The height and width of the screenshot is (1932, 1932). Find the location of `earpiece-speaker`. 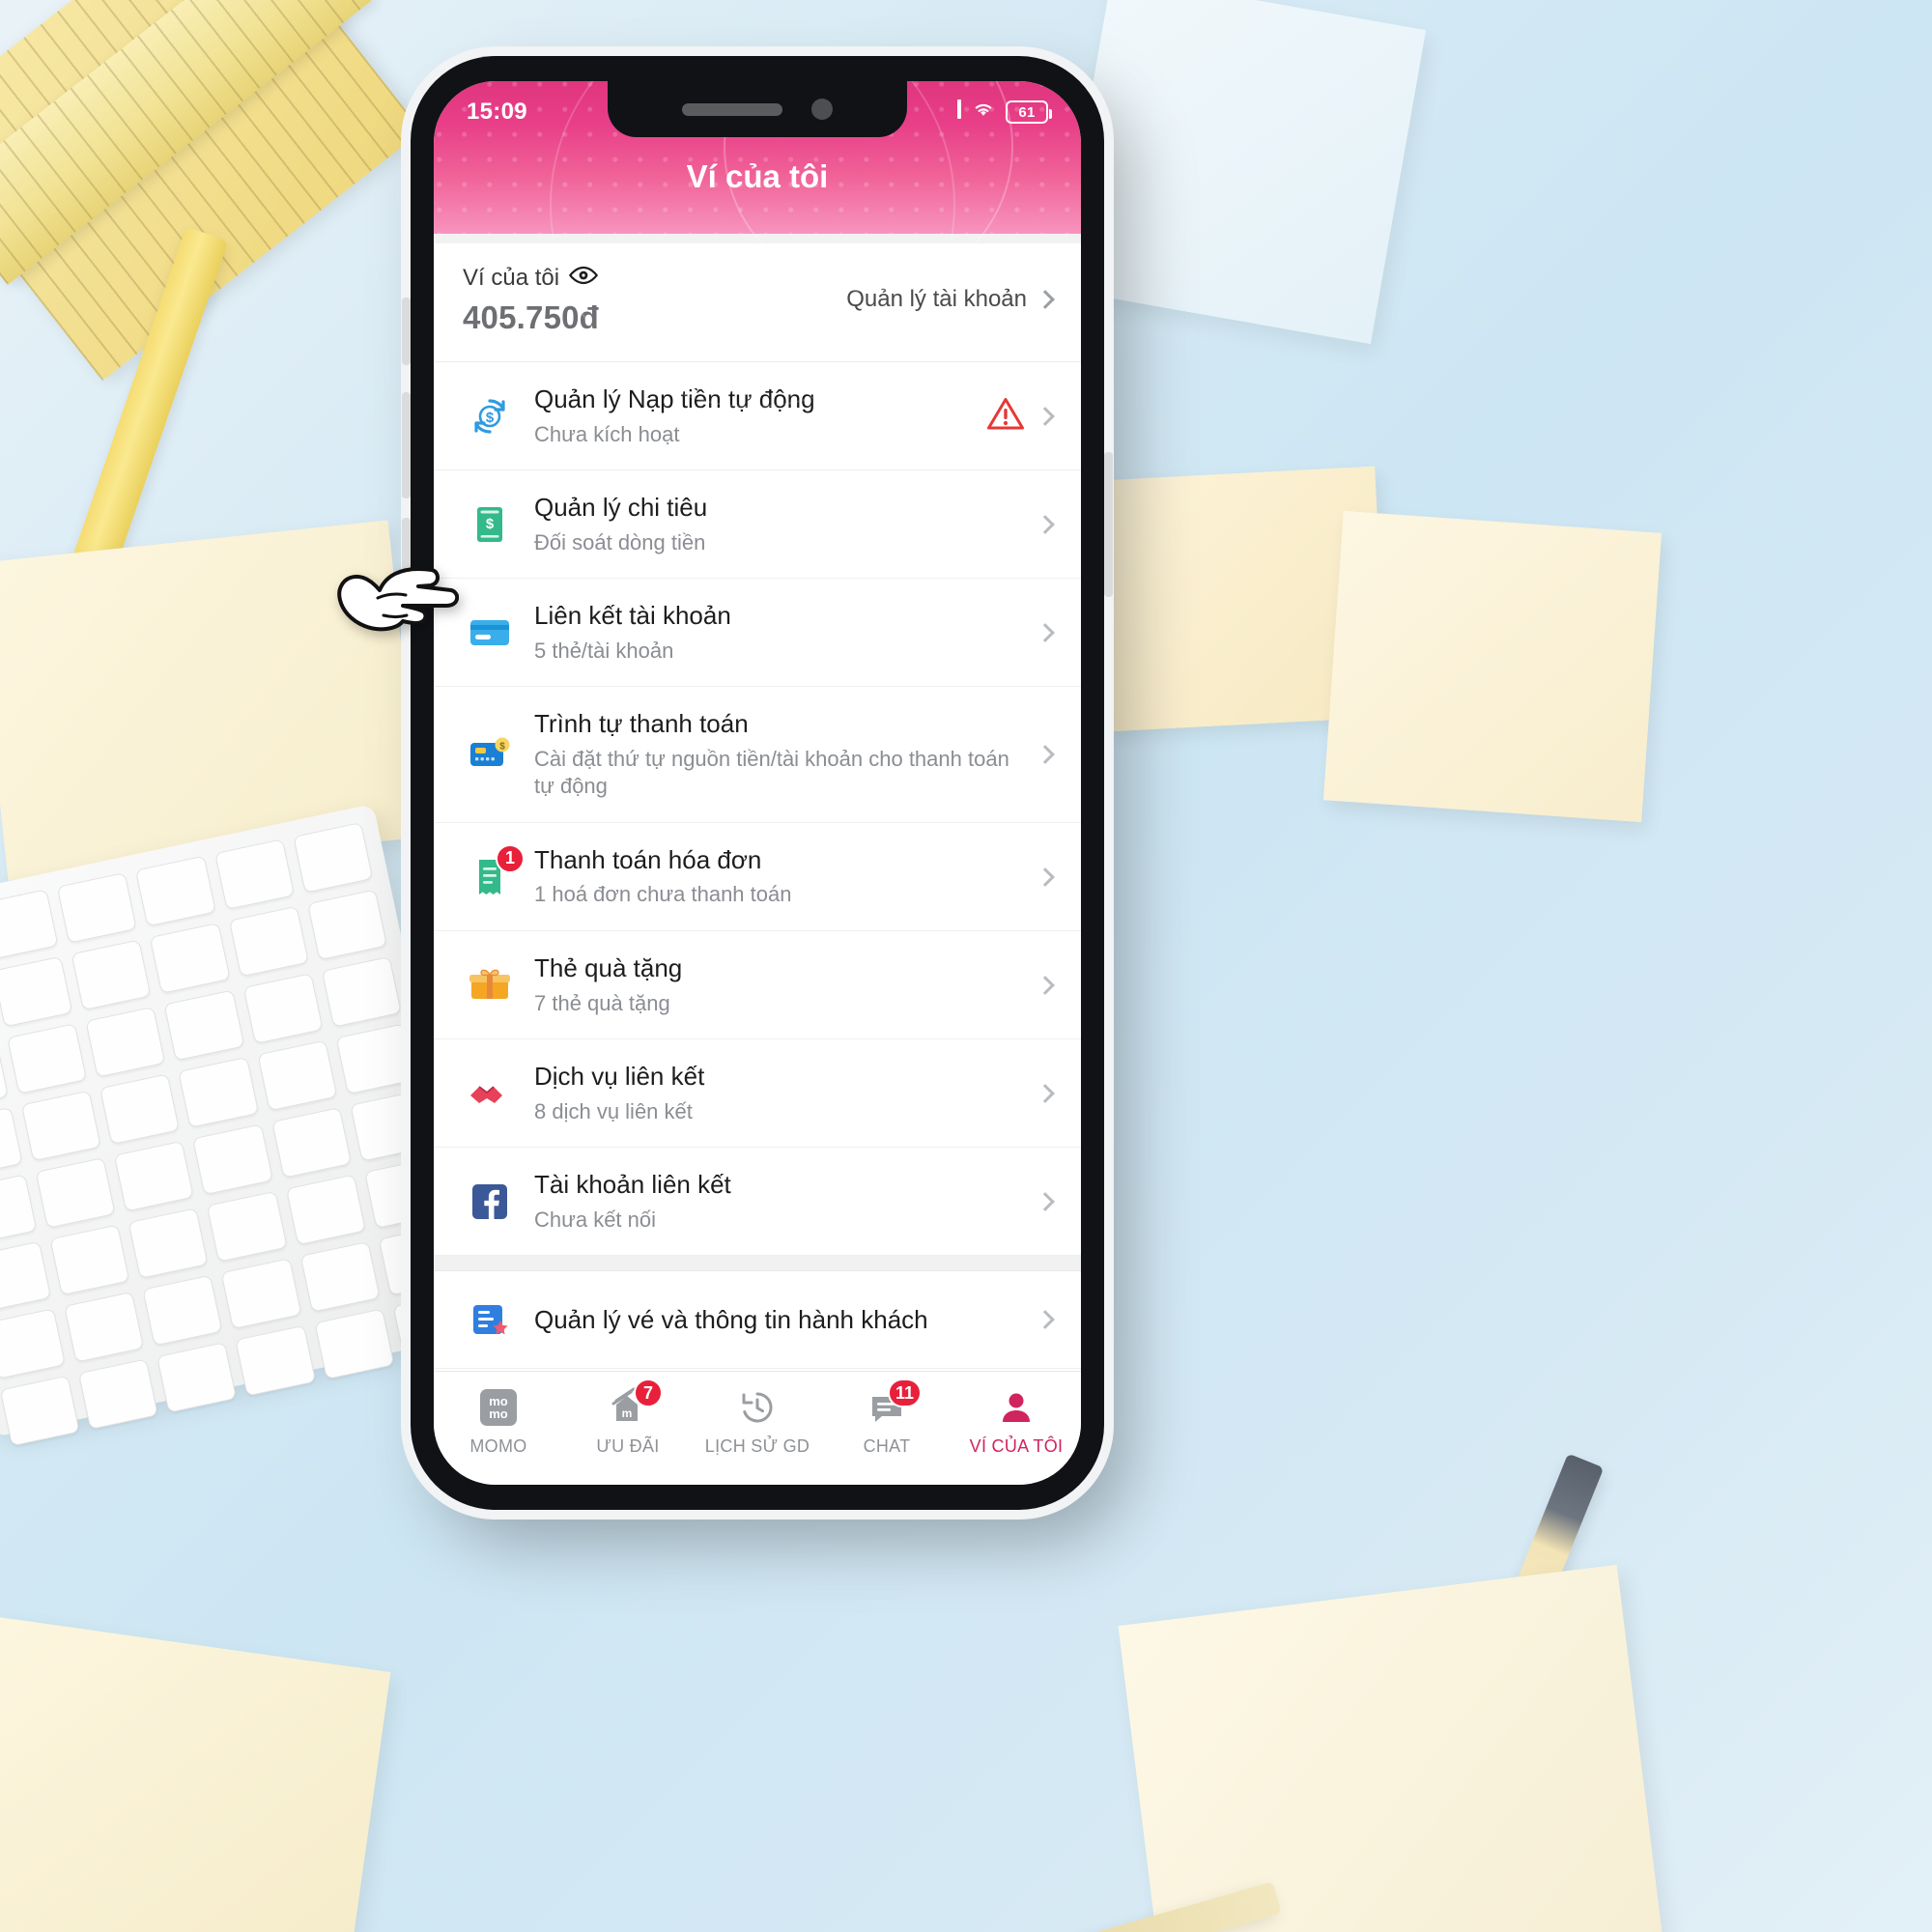

earpiece-speaker is located at coordinates (732, 109).